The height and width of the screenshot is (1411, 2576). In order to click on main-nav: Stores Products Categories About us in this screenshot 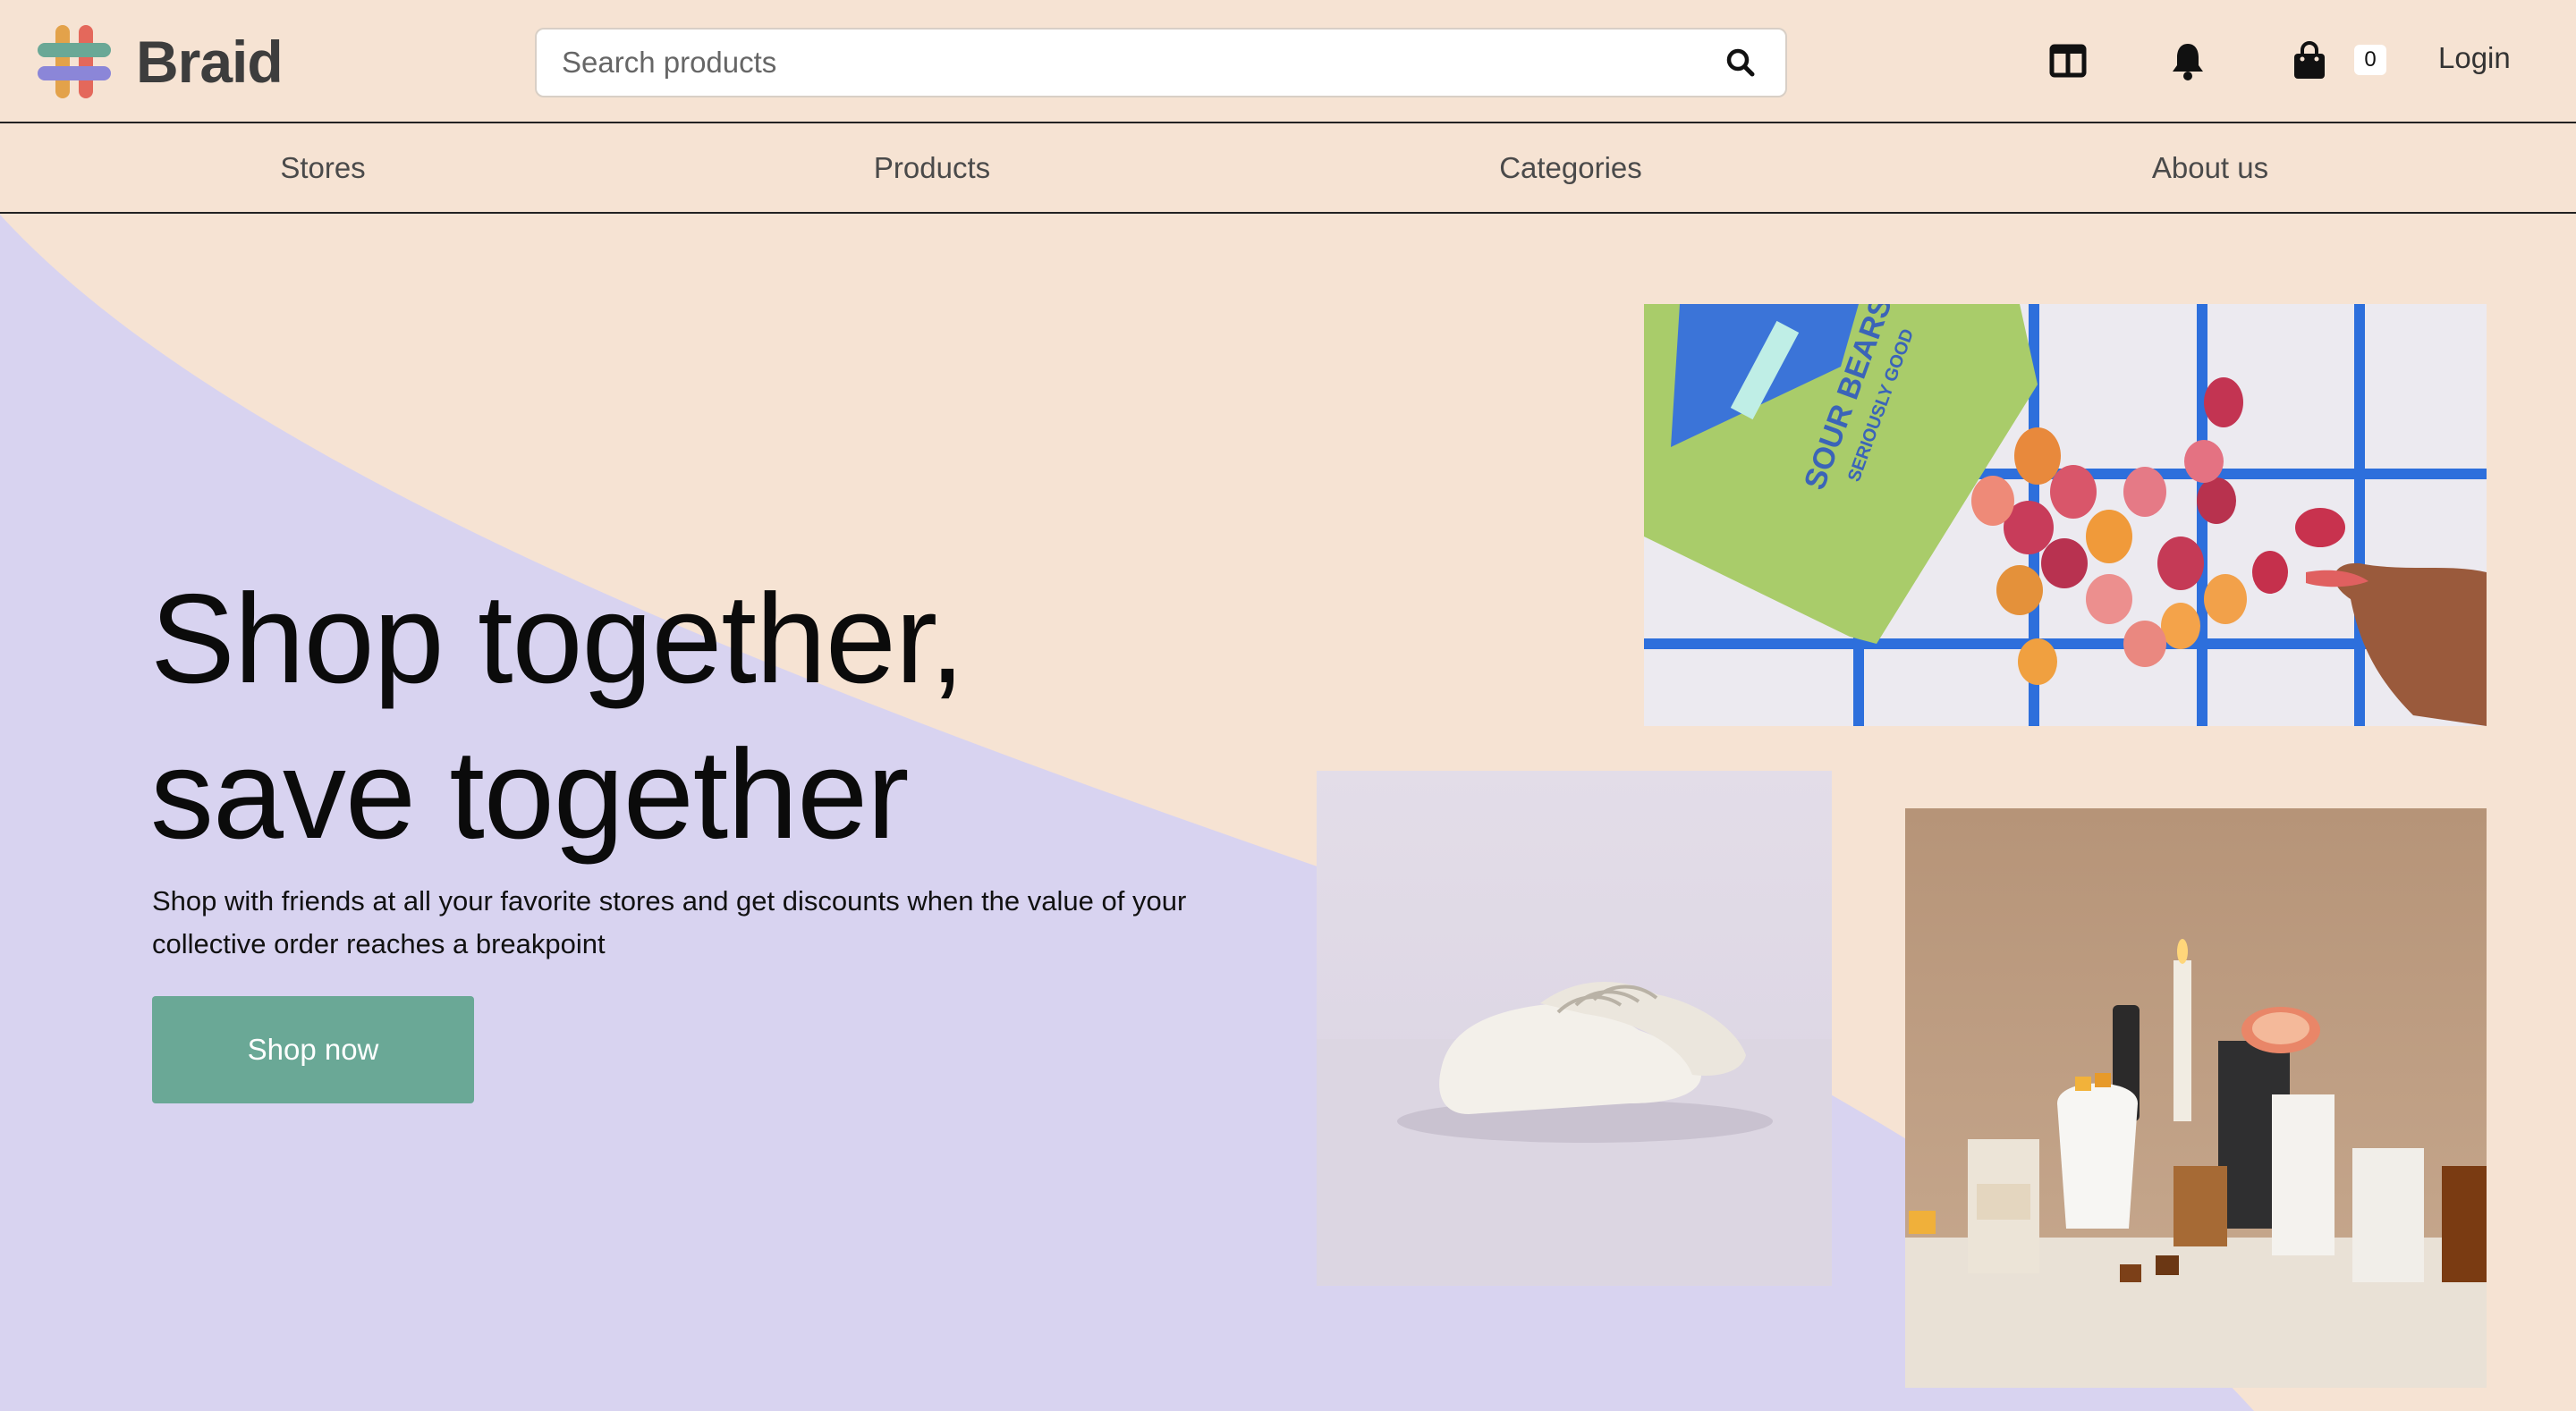, I will do `click(1288, 169)`.